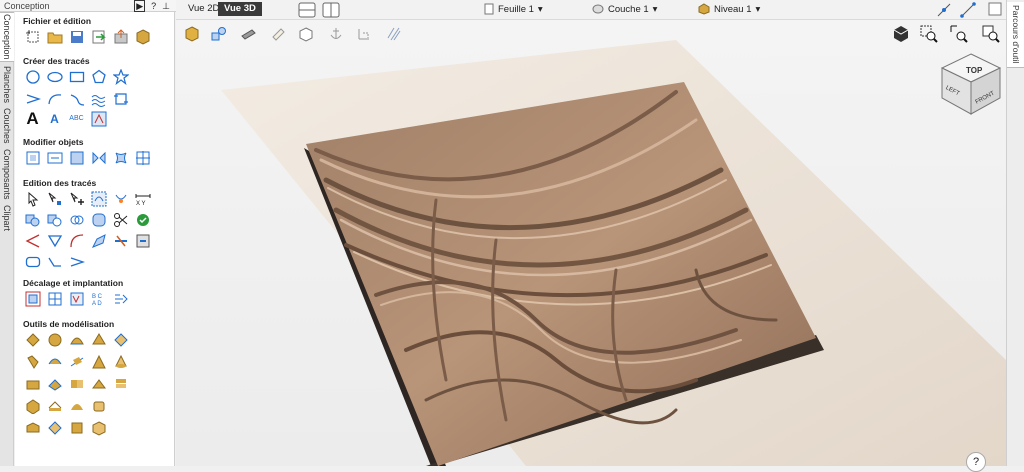 Image resolution: width=1024 pixels, height=472 pixels. Describe the element at coordinates (901, 35) in the screenshot. I see `shading-toggle-icon` at that location.